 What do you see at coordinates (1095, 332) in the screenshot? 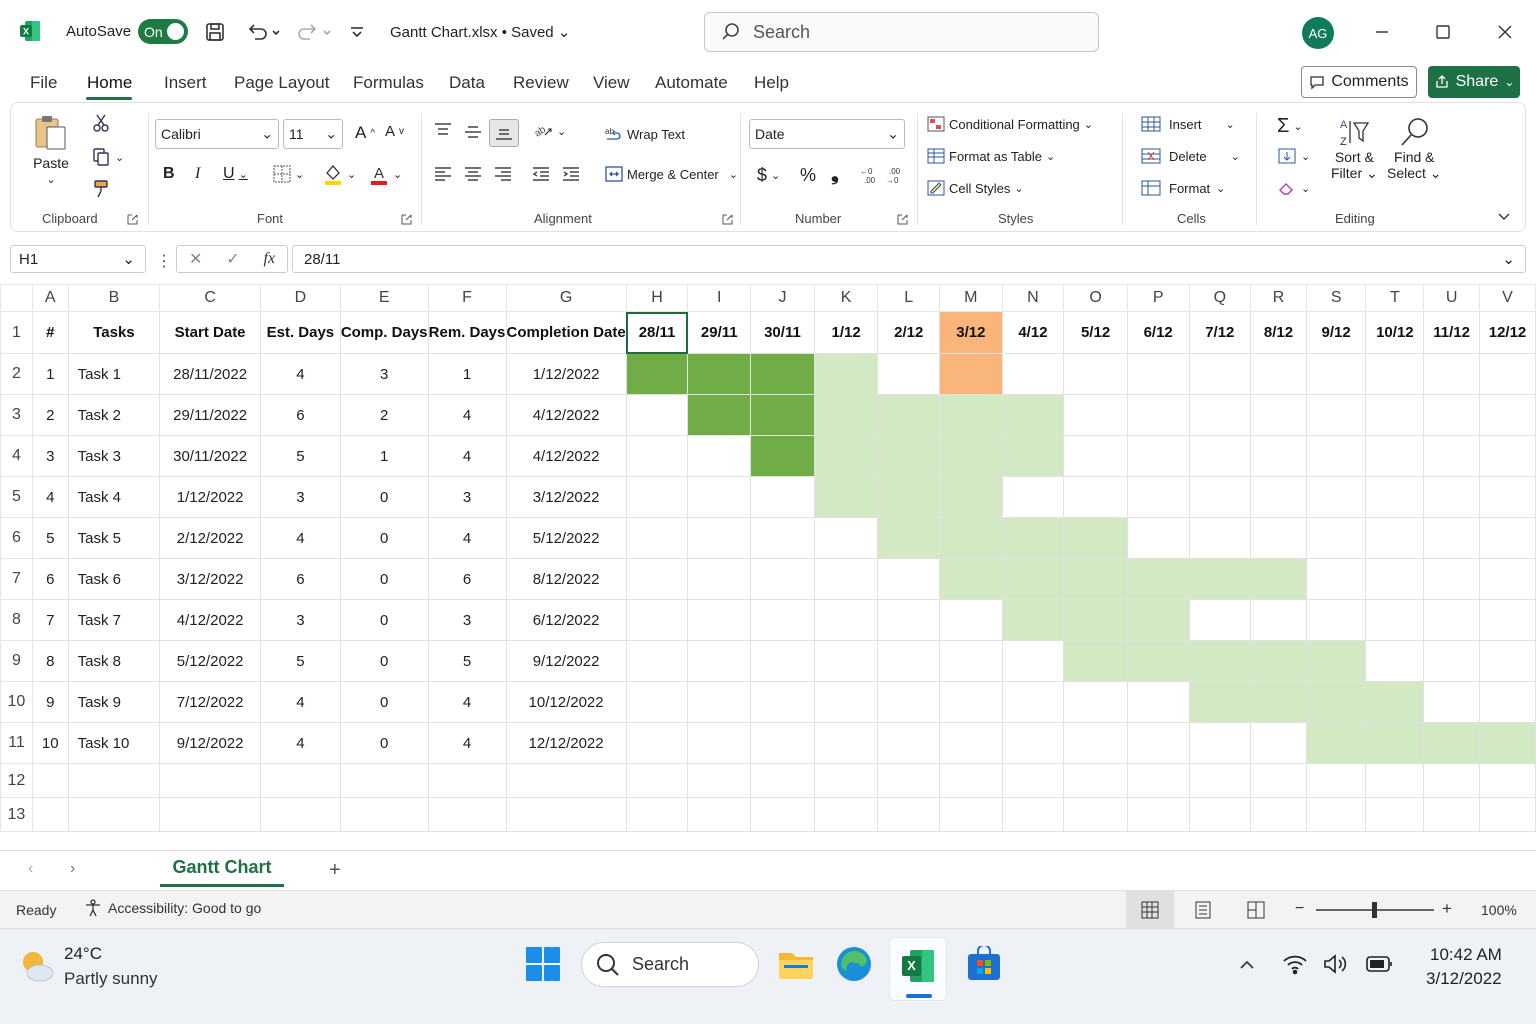
I see `date-header-cell: 5/12` at bounding box center [1095, 332].